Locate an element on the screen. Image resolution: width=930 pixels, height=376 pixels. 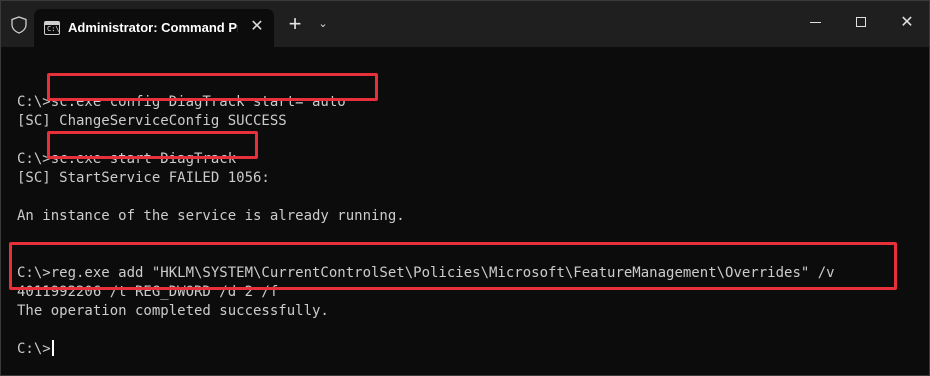
shield-icon is located at coordinates (19, 25).